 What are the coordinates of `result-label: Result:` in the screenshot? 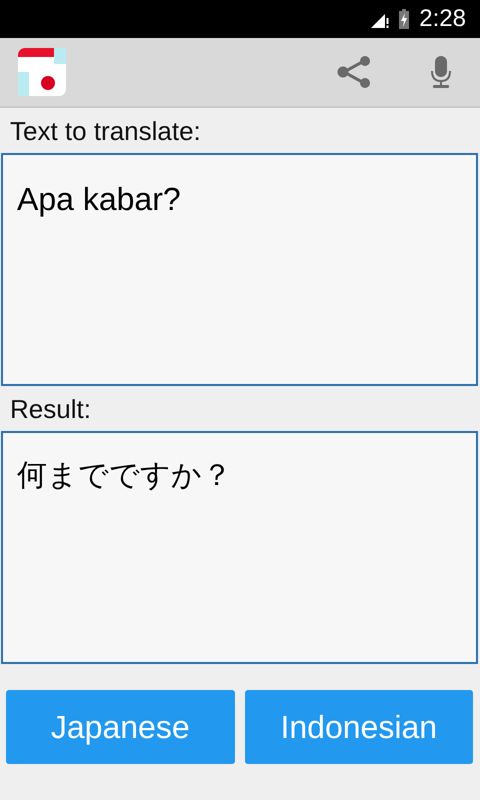 It's located at (50, 409).